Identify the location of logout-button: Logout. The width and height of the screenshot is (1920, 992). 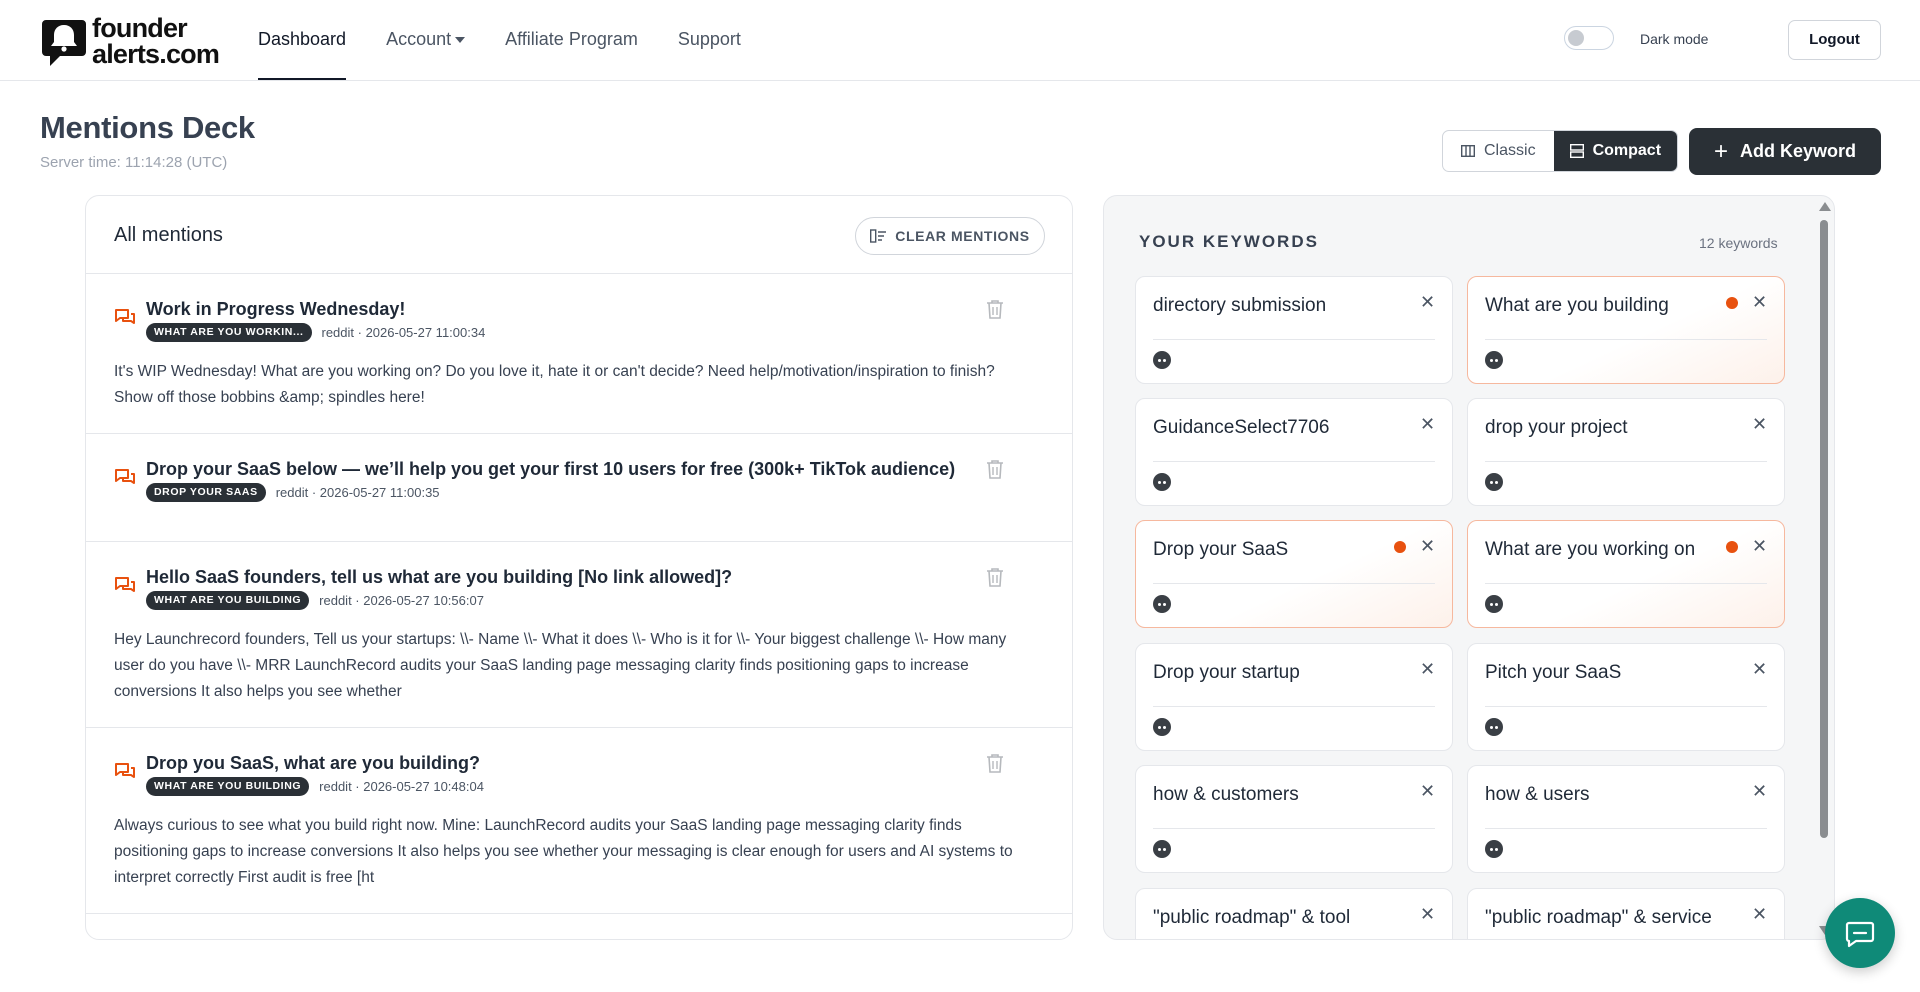
(1834, 40).